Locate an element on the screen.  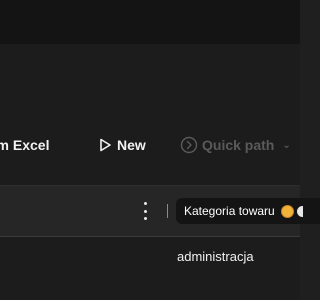
new-button: New is located at coordinates (121, 145).